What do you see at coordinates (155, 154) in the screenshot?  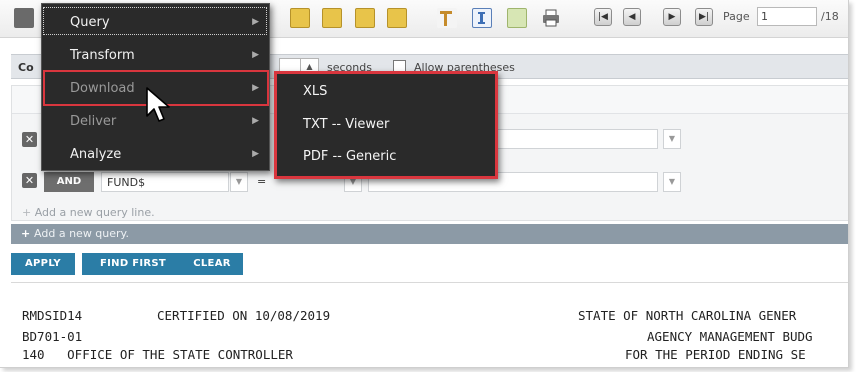 I see `menu-item-analyze: Analyze ▶` at bounding box center [155, 154].